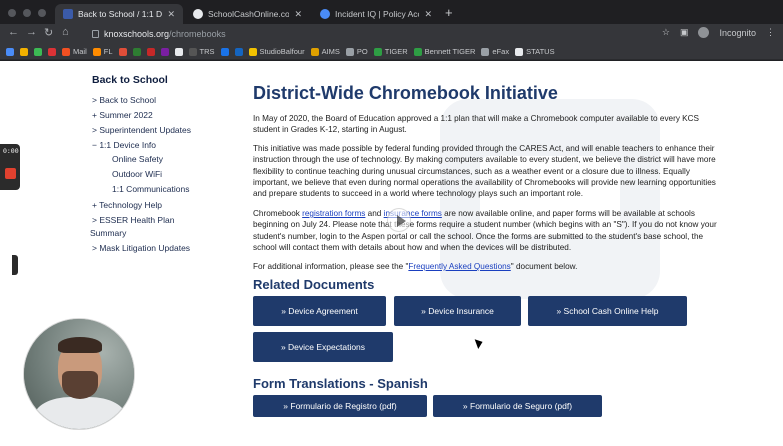  I want to click on tab-title: SchoolCashOnline.com: Welc, so click(249, 14).